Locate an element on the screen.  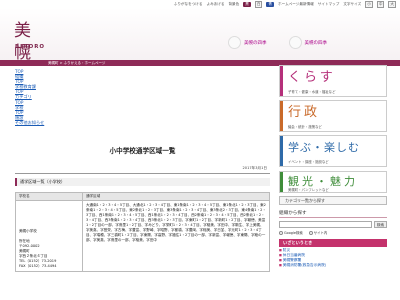
bg-color-label: 背景色 is located at coordinates (234, 4).